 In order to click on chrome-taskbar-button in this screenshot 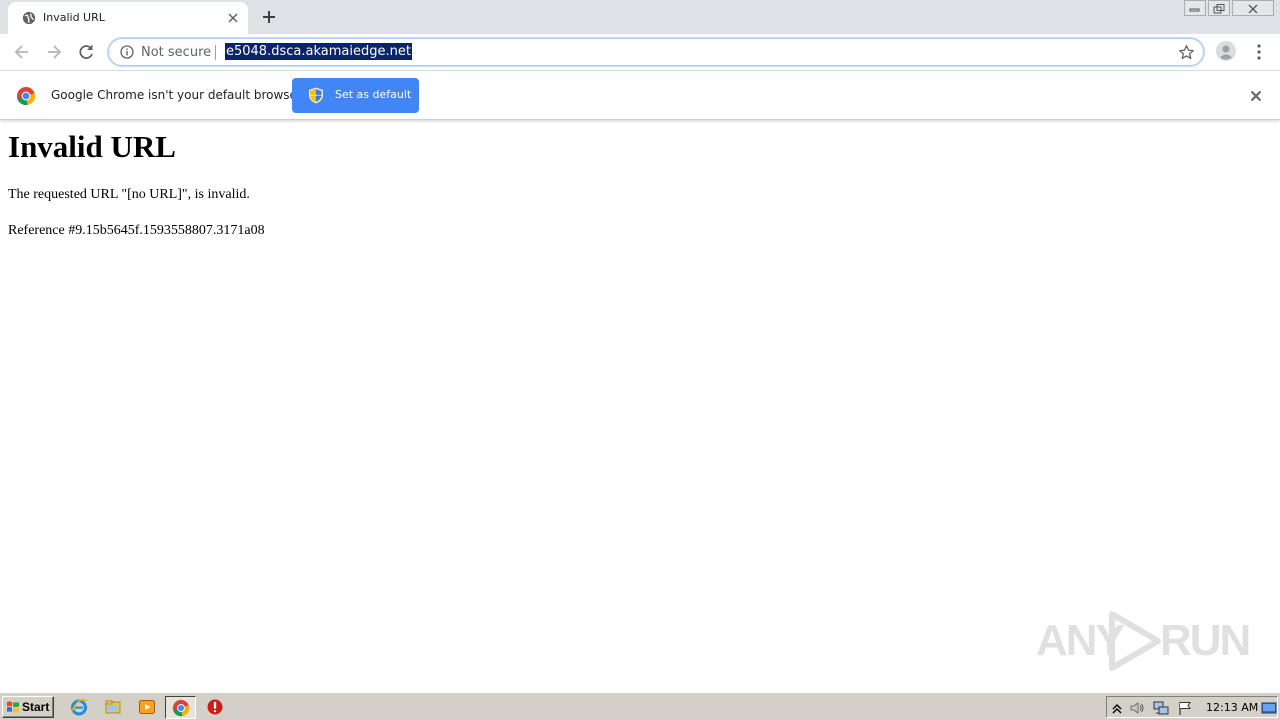, I will do `click(180, 707)`.